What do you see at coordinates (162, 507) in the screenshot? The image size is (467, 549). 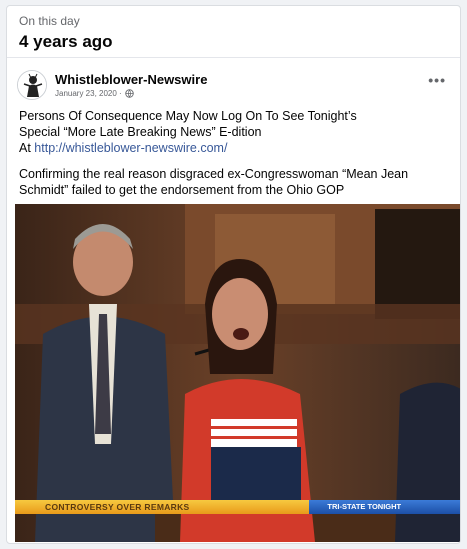 I see `chyron-headline: CONTROVERSY OVER REMARKS` at bounding box center [162, 507].